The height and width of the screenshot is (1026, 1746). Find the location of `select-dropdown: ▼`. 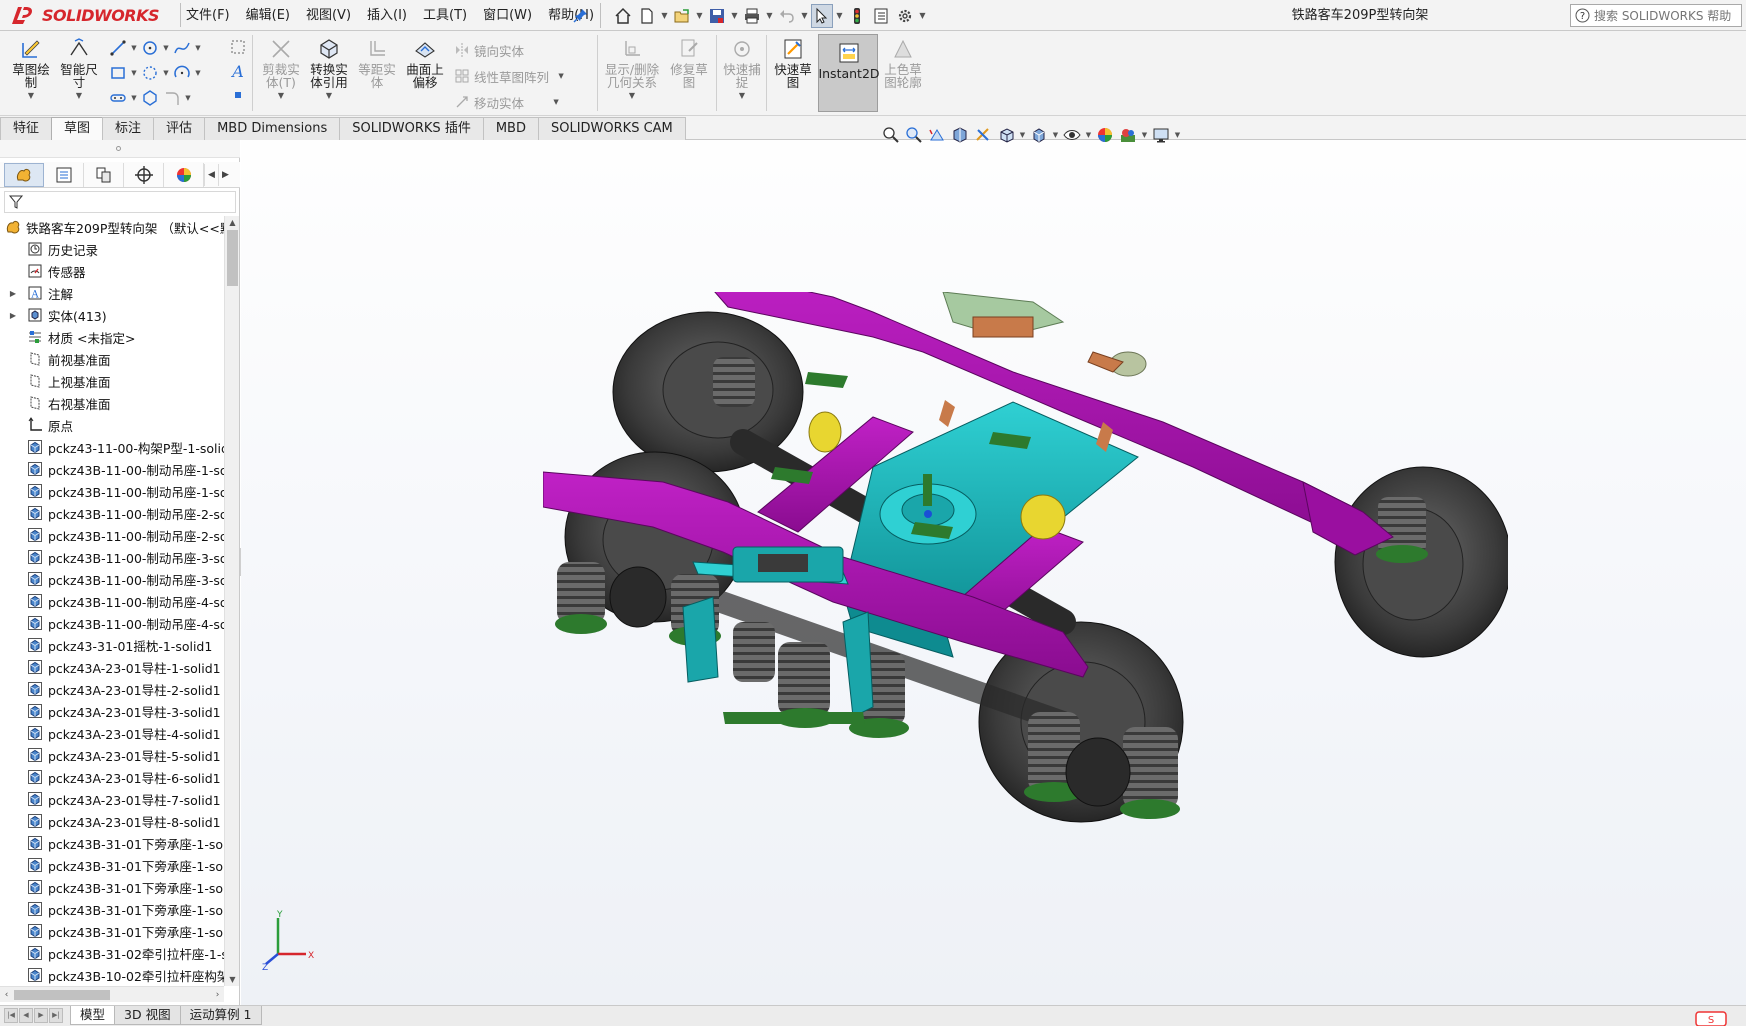

select-dropdown: ▼ is located at coordinates (839, 16).